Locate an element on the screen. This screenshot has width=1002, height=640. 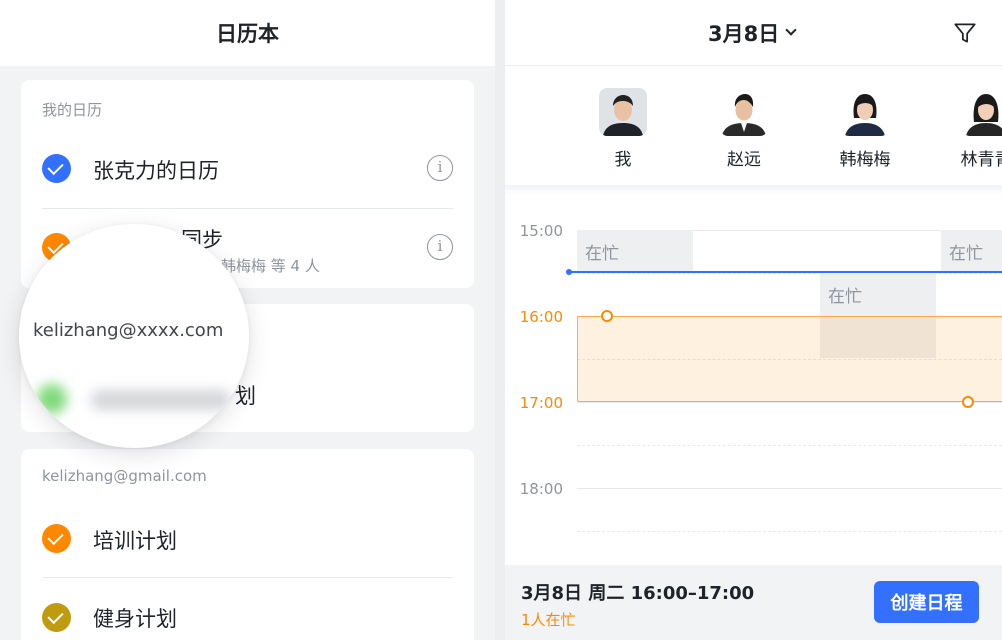
attendee-name: 林青青 is located at coordinates (981, 160).